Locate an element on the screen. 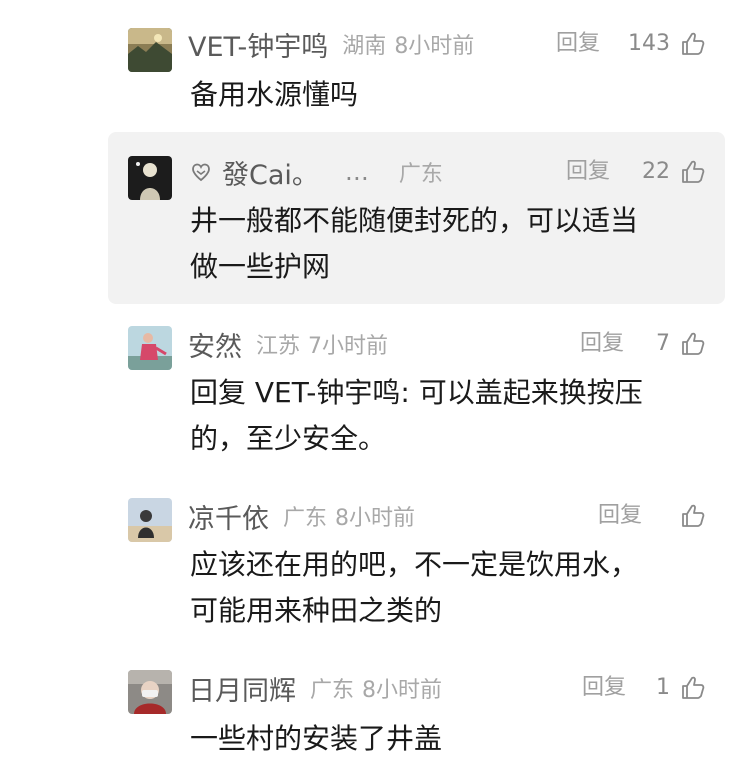 The height and width of the screenshot is (775, 750). username: 凉千依 is located at coordinates (228, 516).